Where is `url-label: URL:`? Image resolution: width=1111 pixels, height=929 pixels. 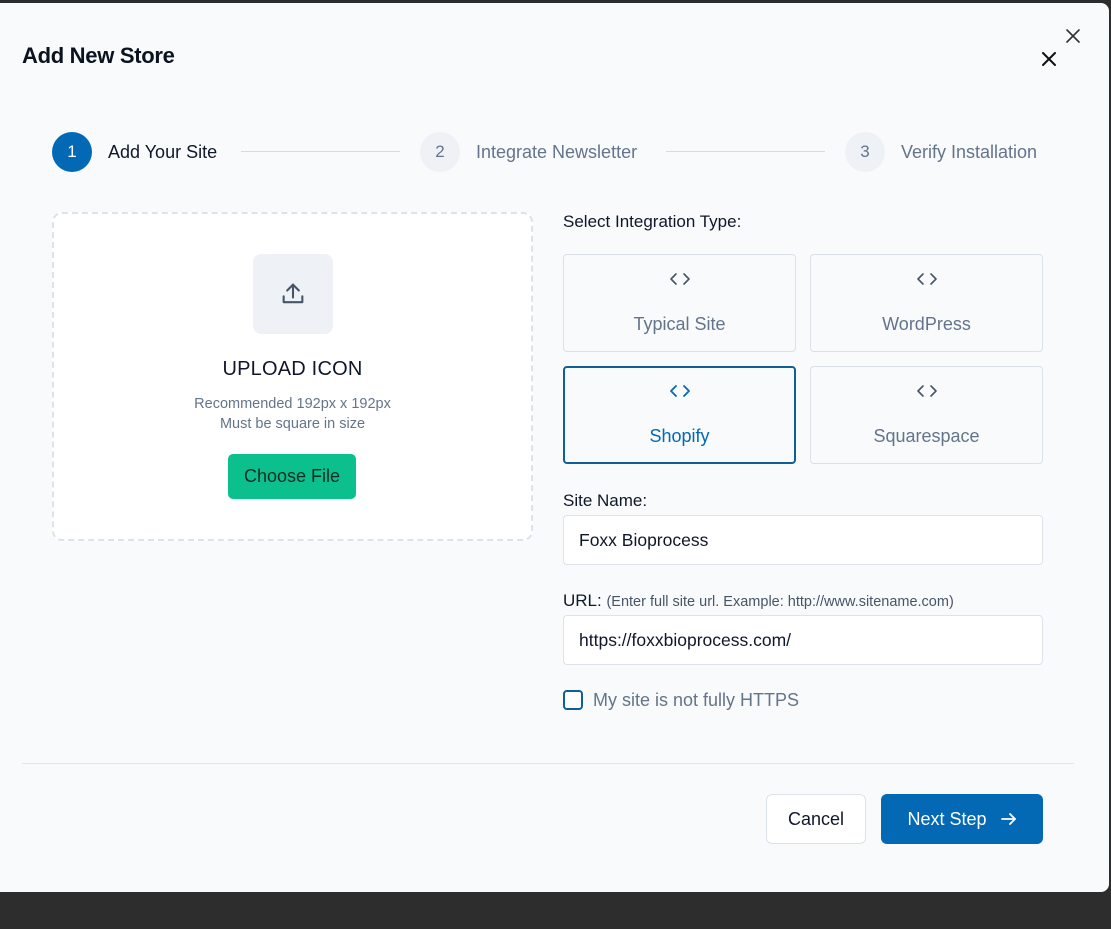 url-label: URL: is located at coordinates (582, 600).